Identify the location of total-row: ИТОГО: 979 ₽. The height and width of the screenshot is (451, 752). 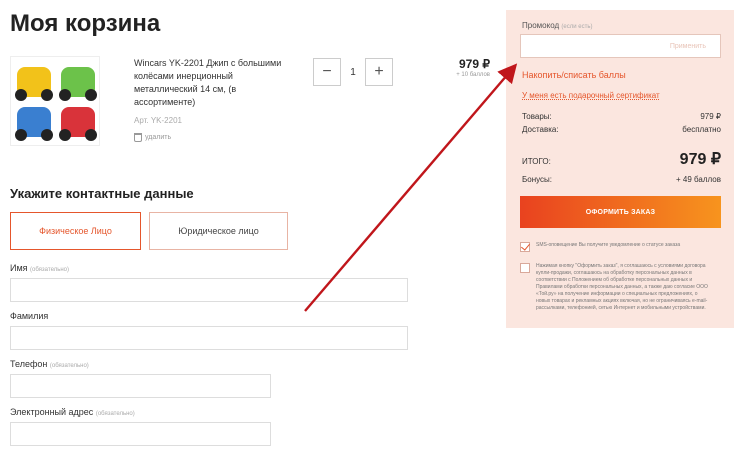
(621, 159).